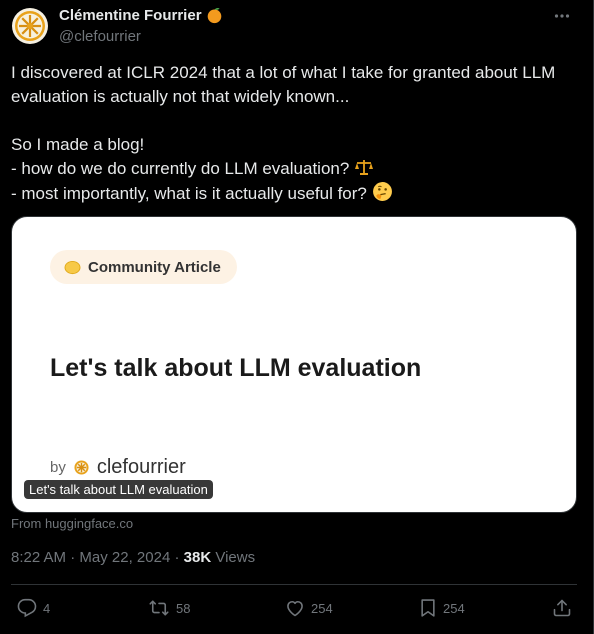 This screenshot has height=634, width=594. Describe the element at coordinates (364, 167) in the screenshot. I see `balance-scale-icon` at that location.